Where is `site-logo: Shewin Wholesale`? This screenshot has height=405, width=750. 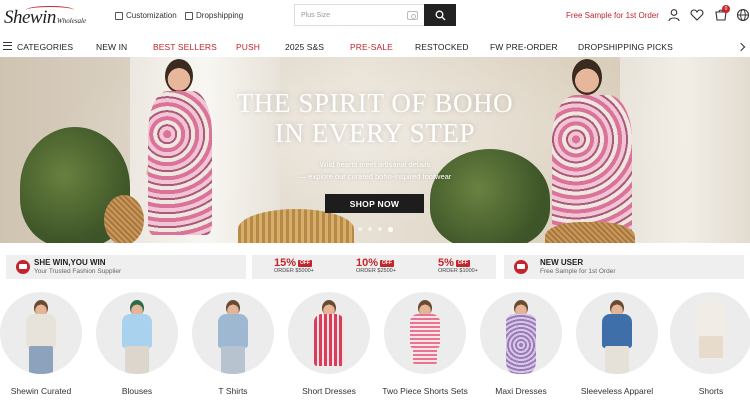 site-logo: Shewin Wholesale is located at coordinates (45, 17).